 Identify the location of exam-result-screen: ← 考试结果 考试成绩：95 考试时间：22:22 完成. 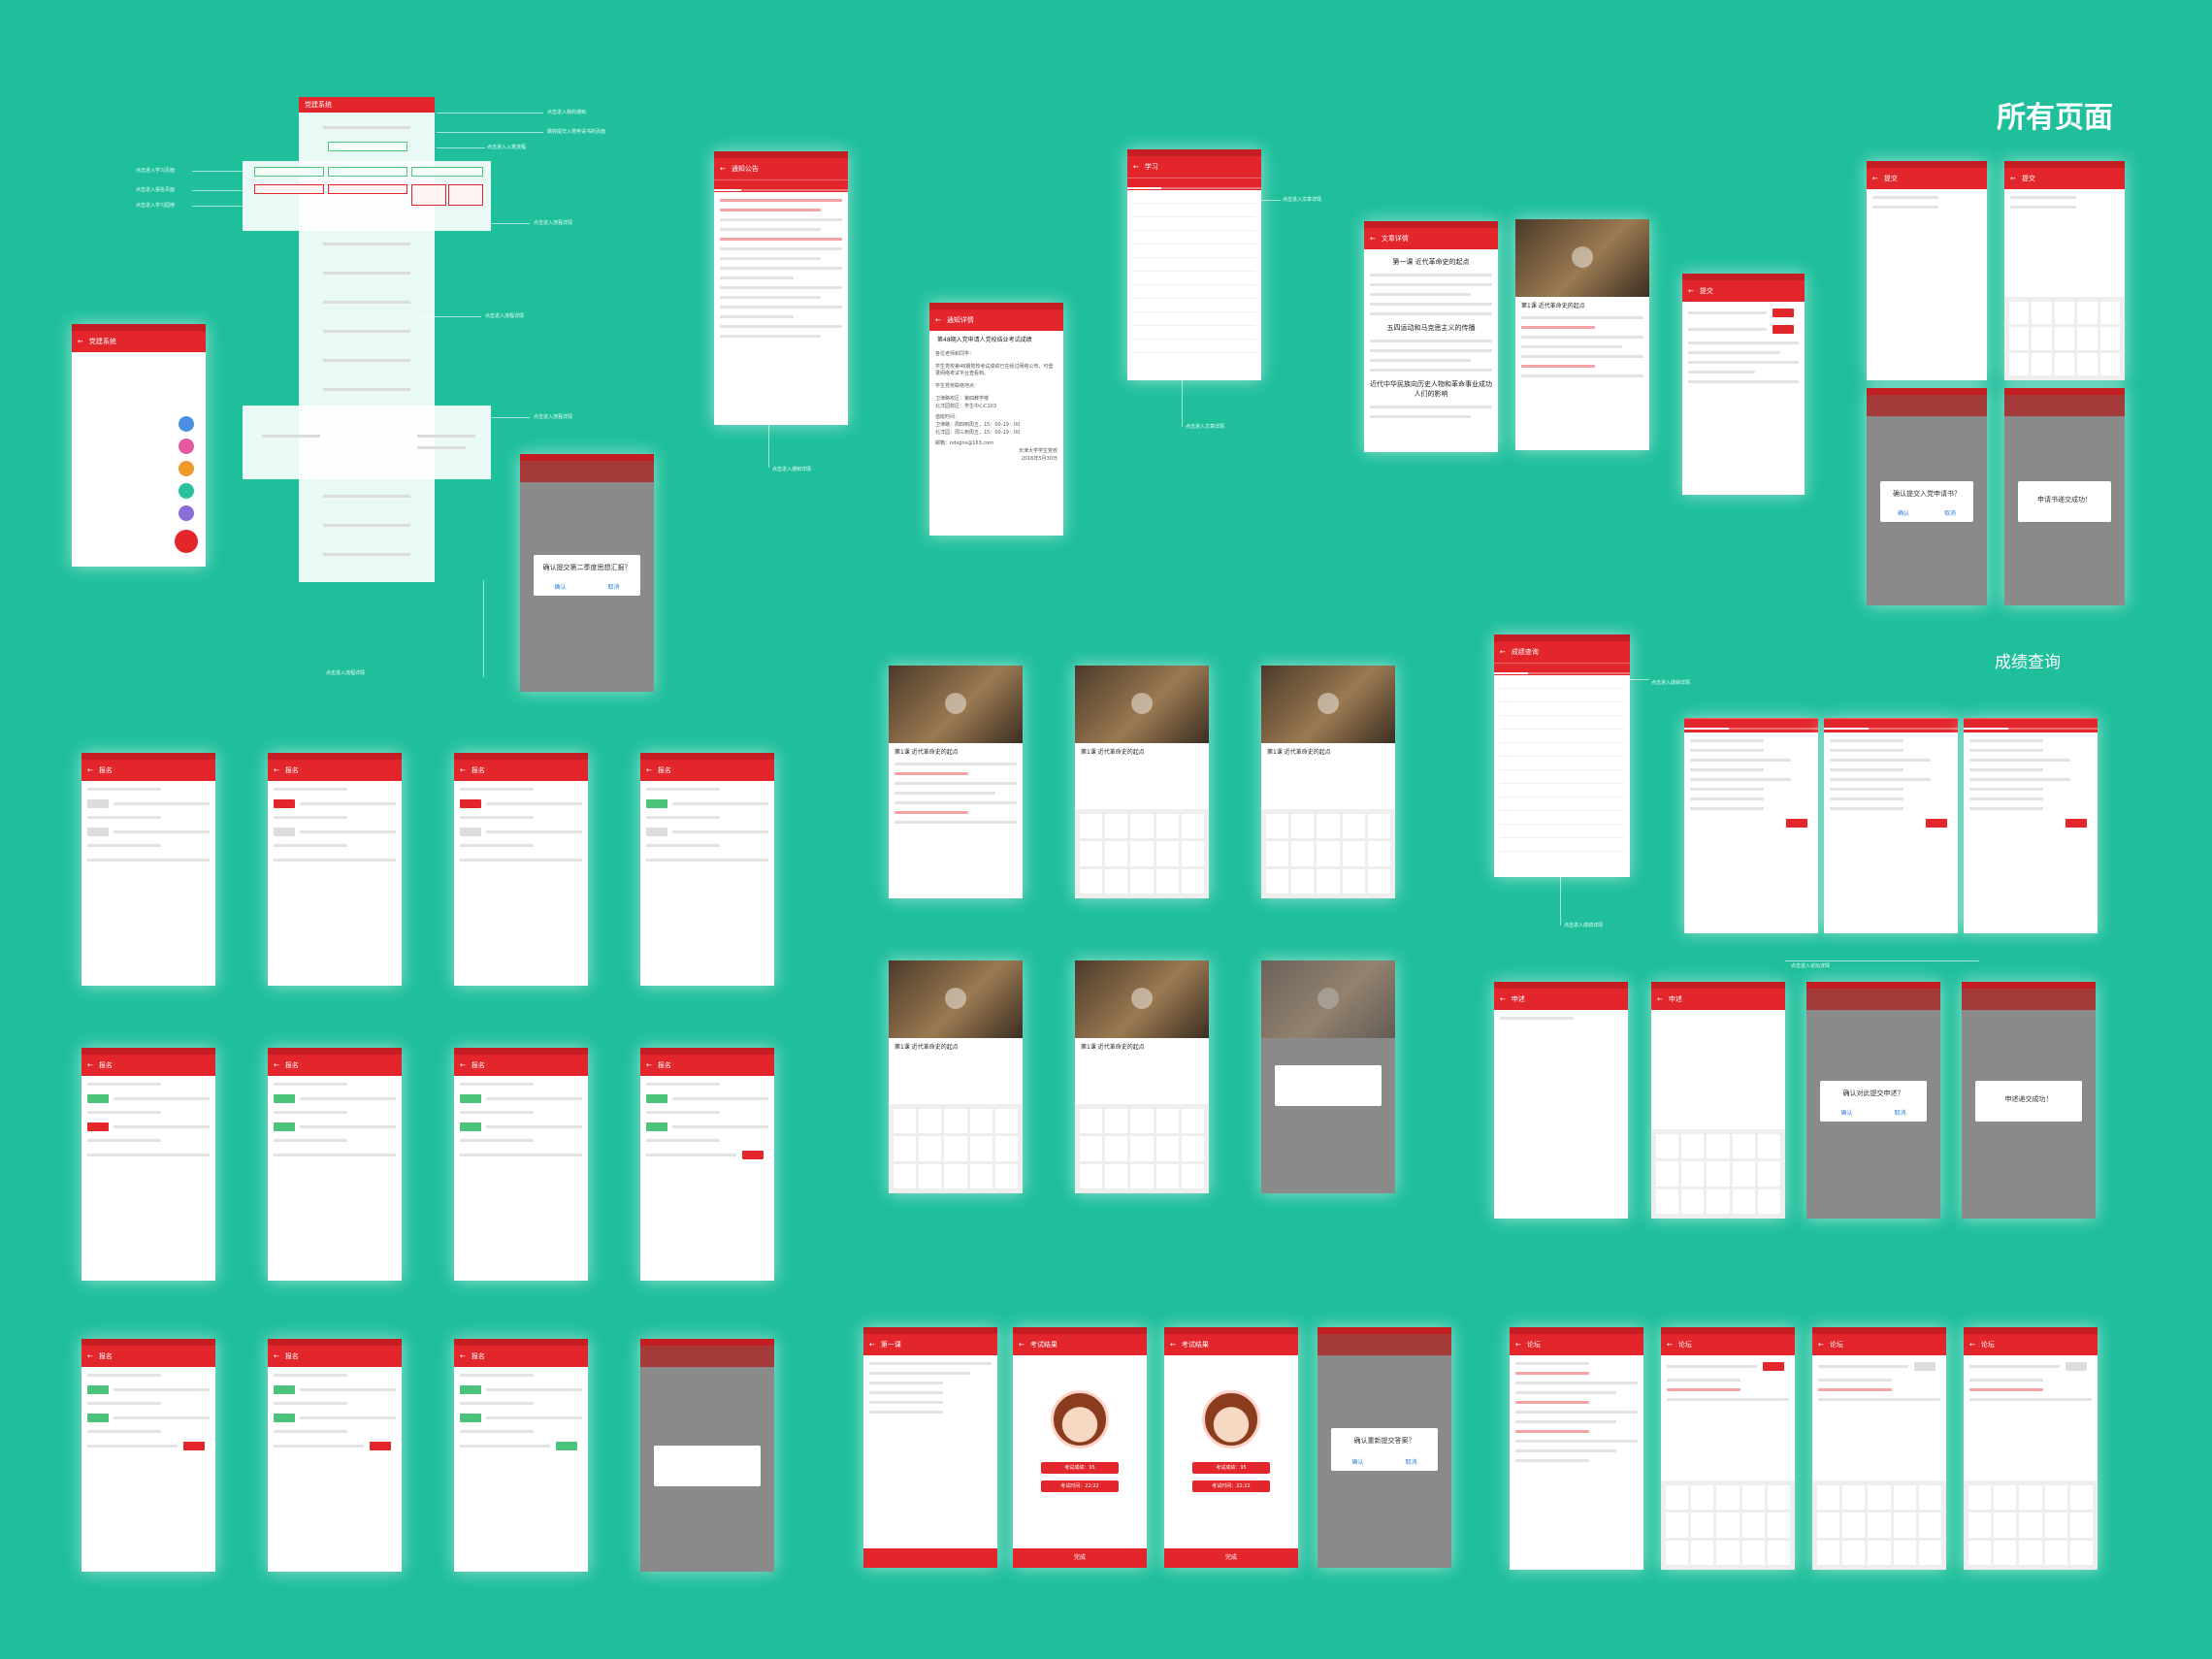
(1231, 1447).